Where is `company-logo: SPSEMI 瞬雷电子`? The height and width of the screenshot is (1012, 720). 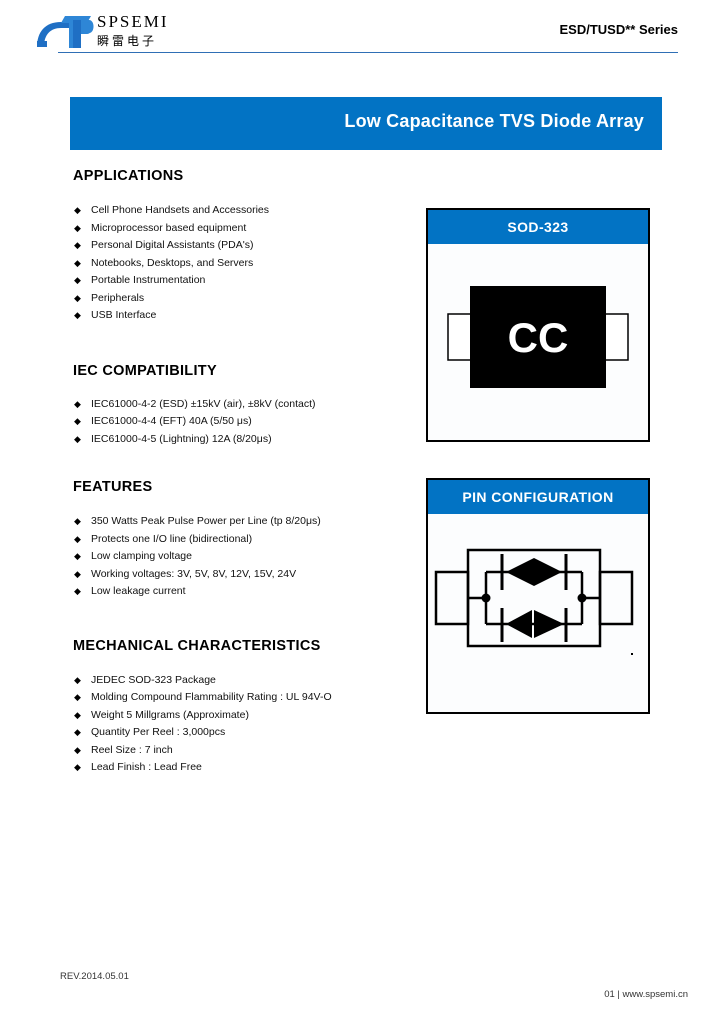 company-logo: SPSEMI 瞬雷电子 is located at coordinates (135, 32).